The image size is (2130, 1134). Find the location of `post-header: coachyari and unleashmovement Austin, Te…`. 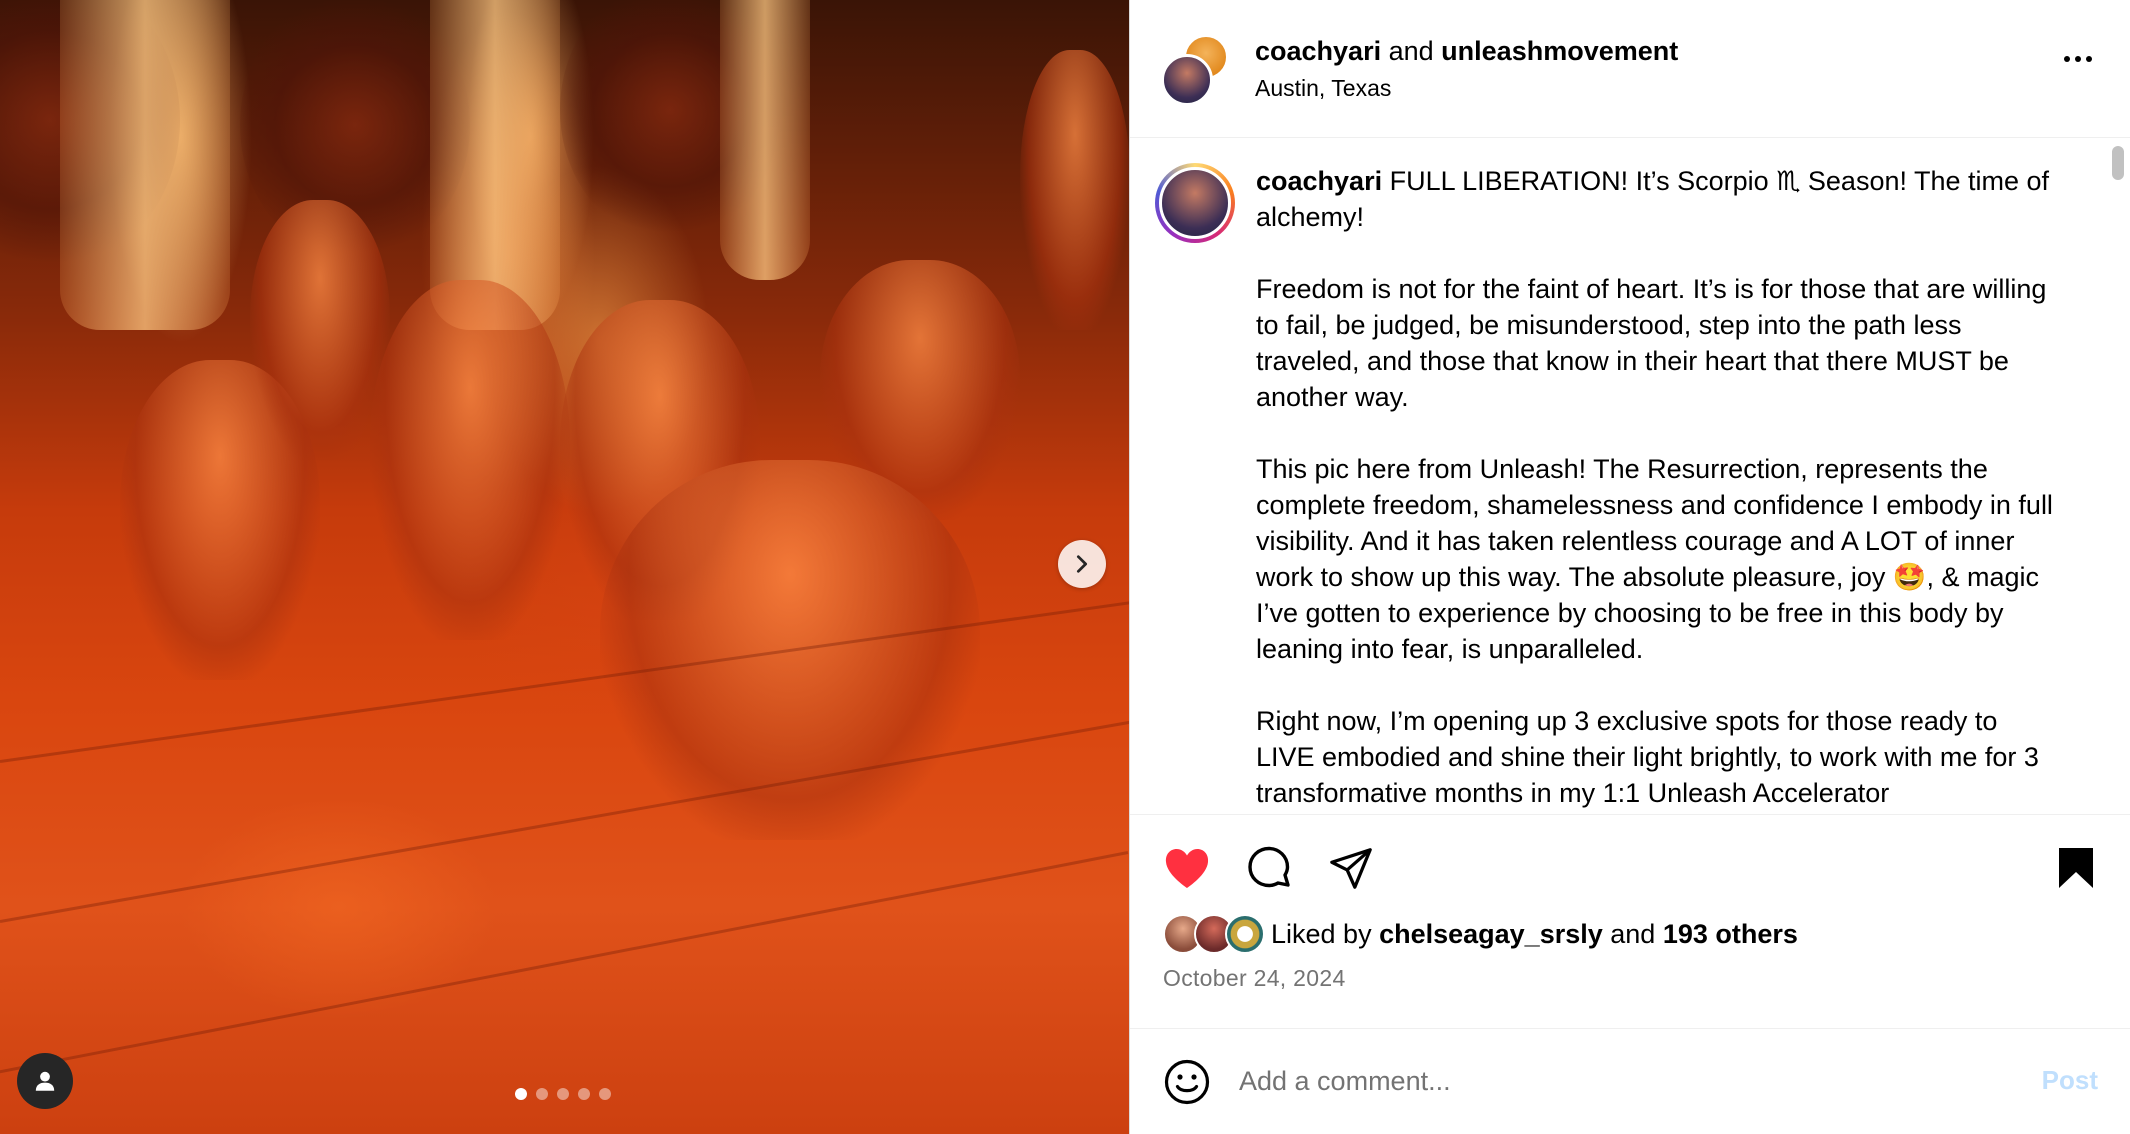

post-header: coachyari and unleashmovement Austin, Te… is located at coordinates (1630, 69).